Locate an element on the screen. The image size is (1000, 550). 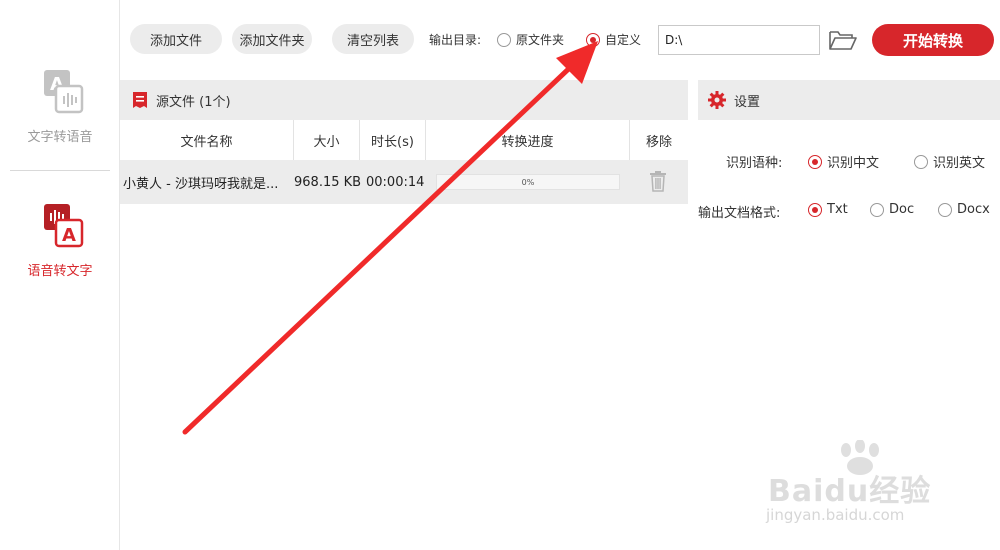
text-to-speech-icon: A is located at coordinates (60, 94).